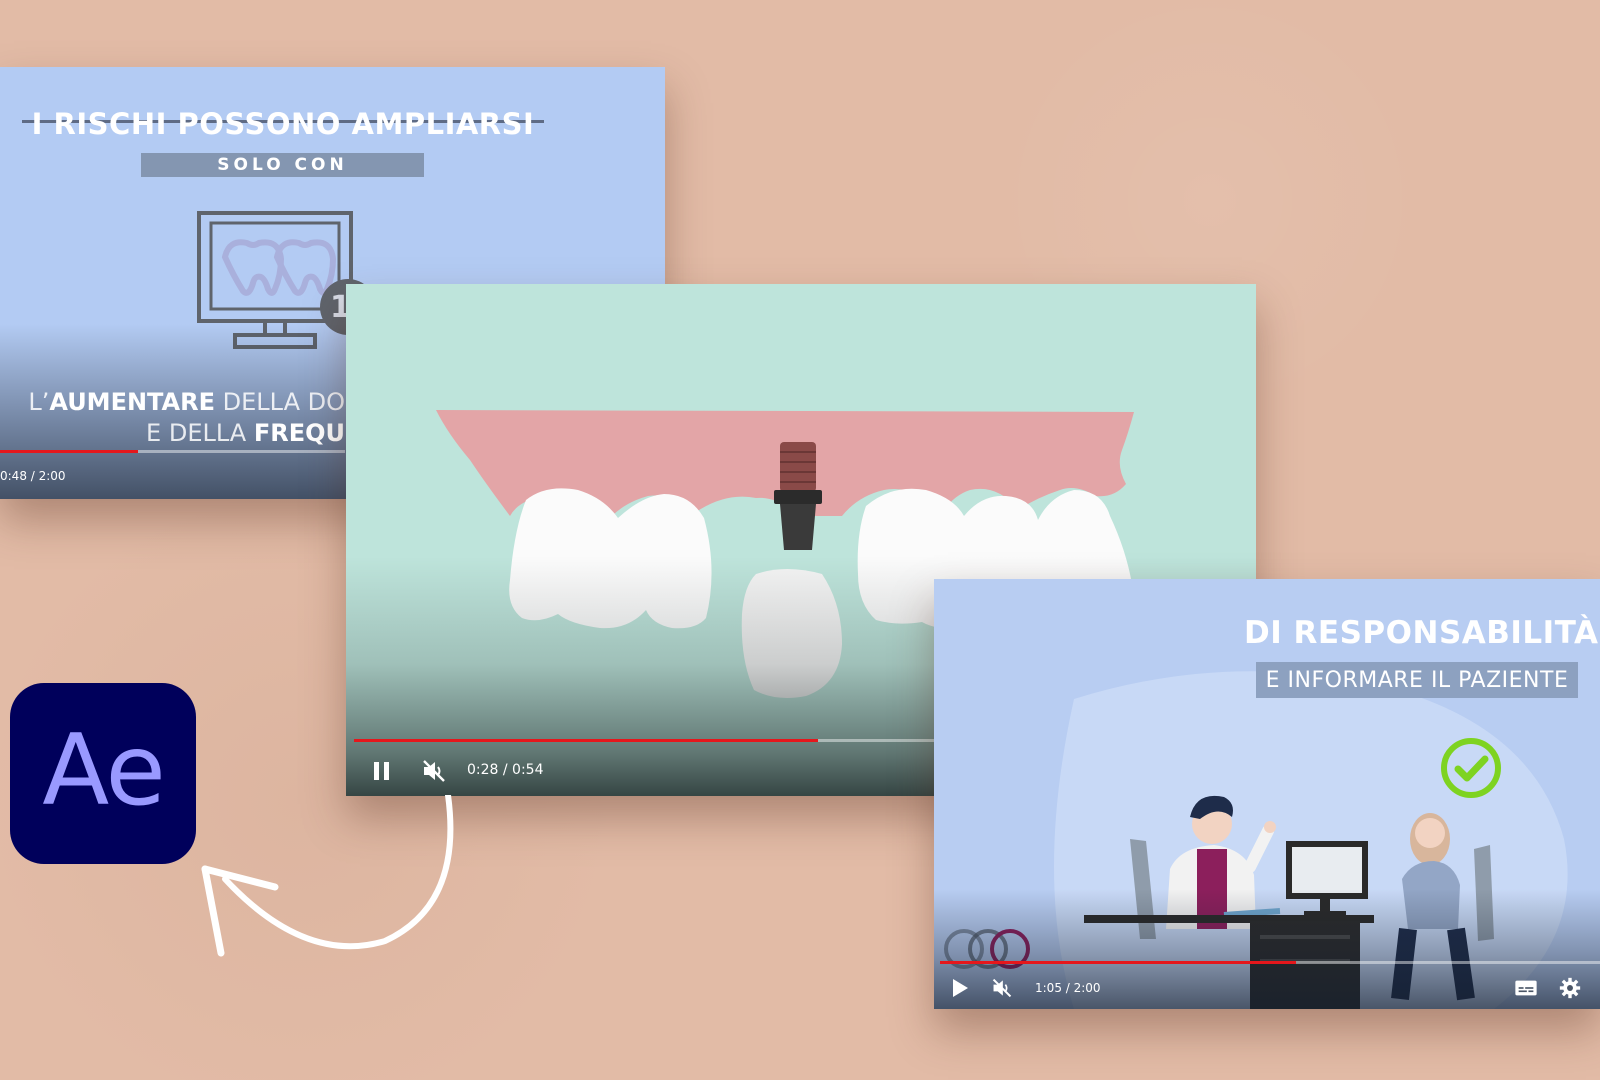 This screenshot has height=1080, width=1600. I want to click on settings-button, so click(1570, 988).